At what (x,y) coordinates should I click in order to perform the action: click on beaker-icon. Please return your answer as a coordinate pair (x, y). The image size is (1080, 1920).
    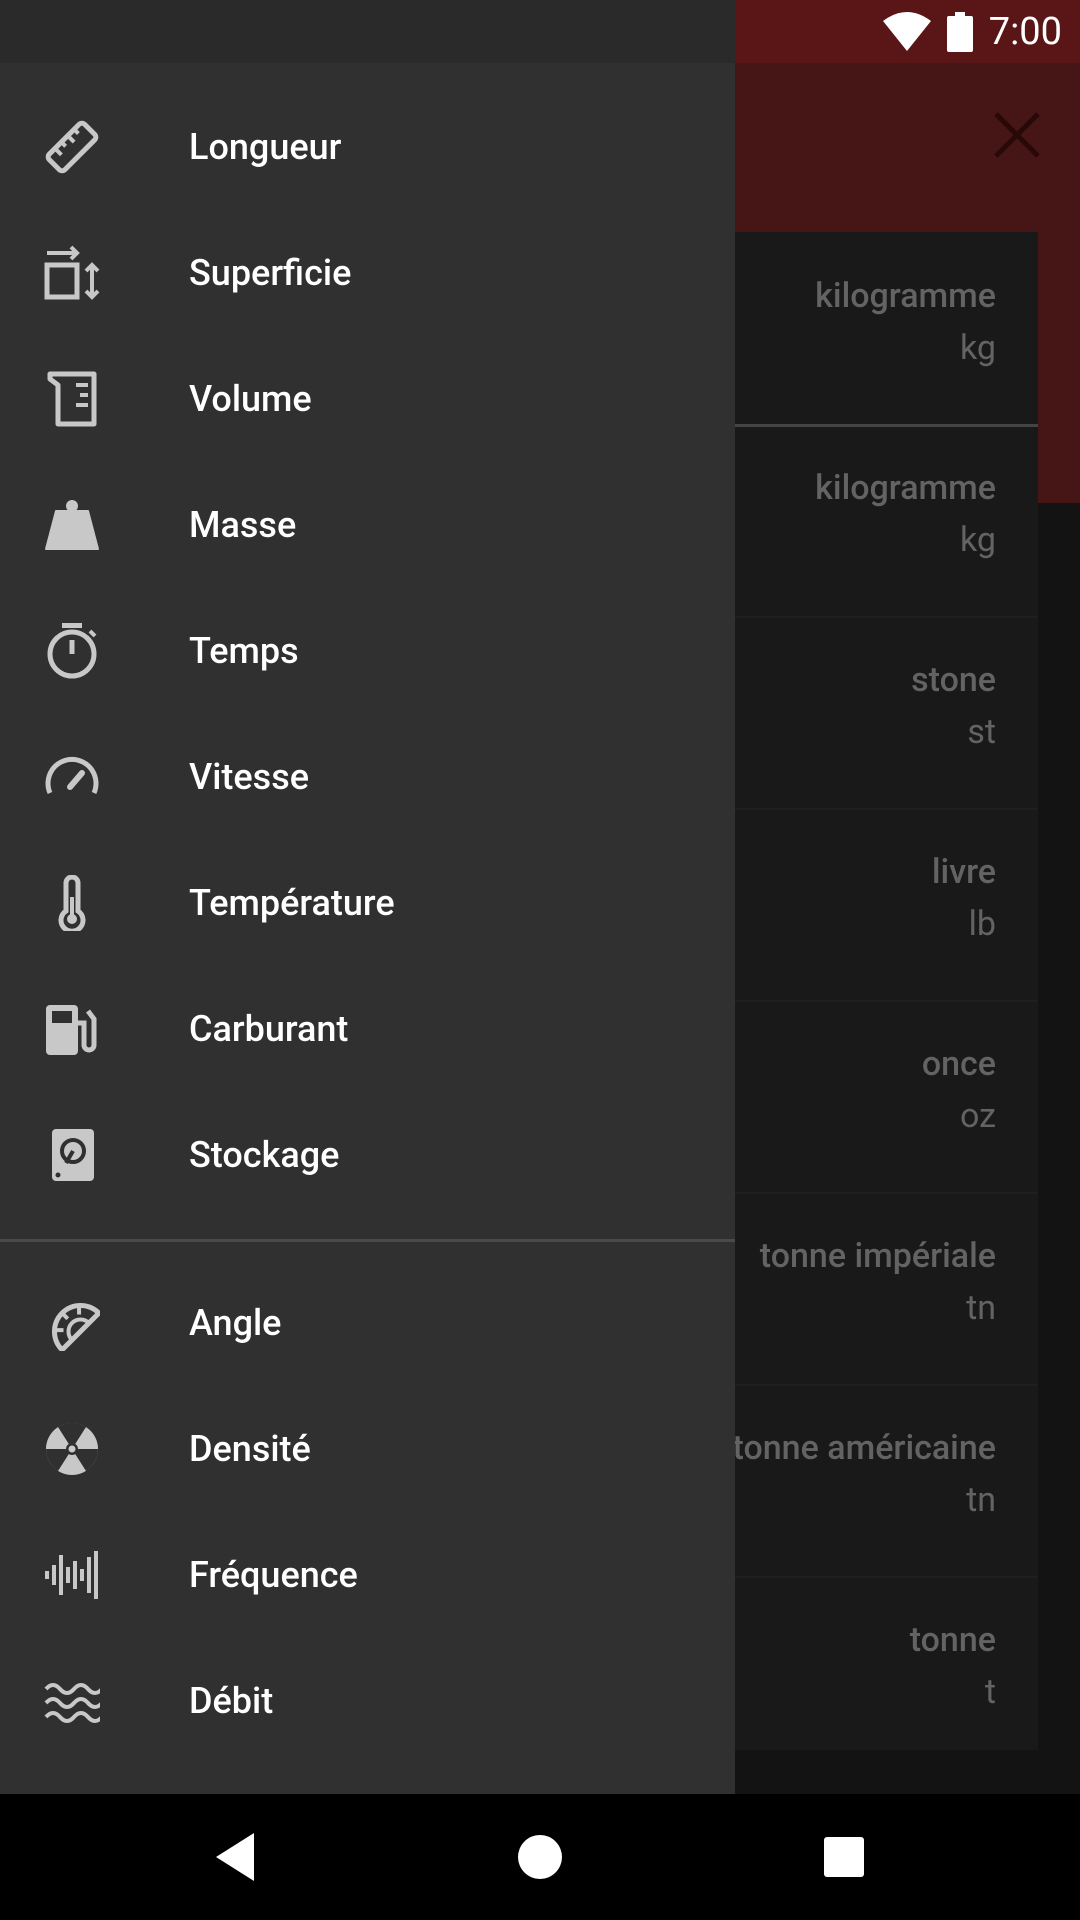
    Looking at the image, I should click on (72, 399).